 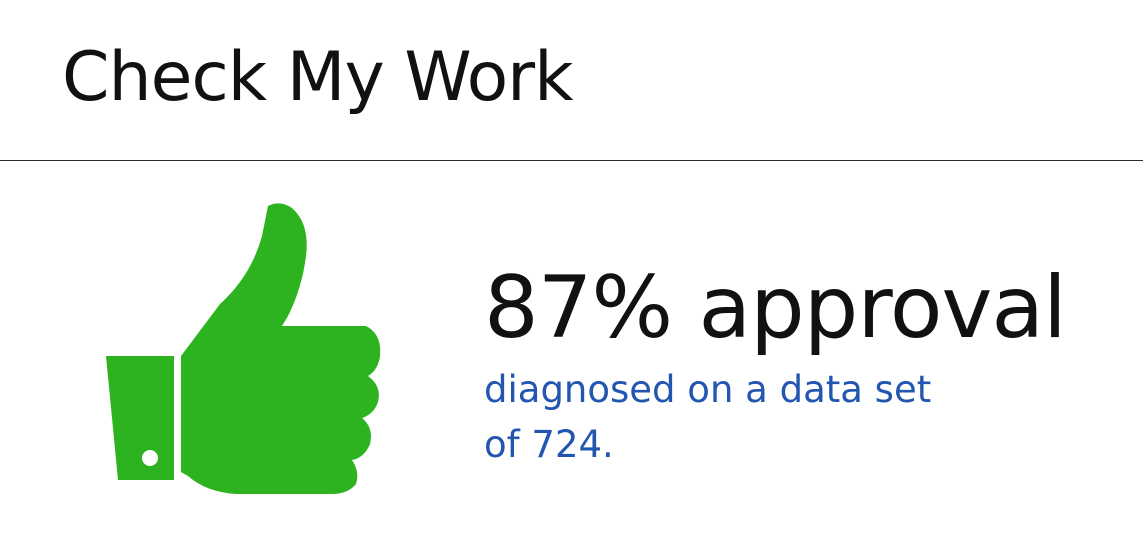 What do you see at coordinates (318, 77) in the screenshot?
I see `page-title: Check My Work` at bounding box center [318, 77].